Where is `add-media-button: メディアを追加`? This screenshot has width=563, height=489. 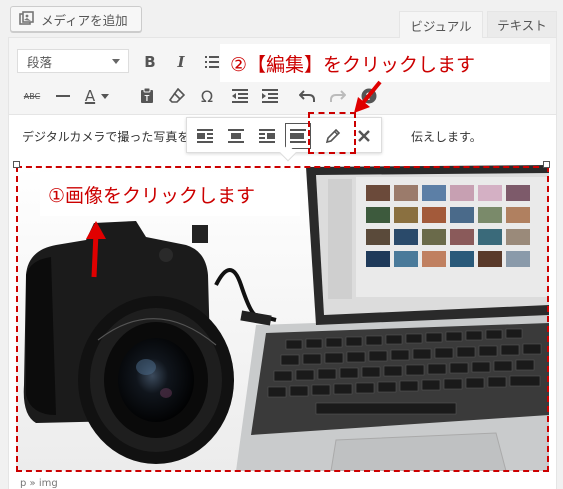 add-media-button: メディアを追加 is located at coordinates (76, 19).